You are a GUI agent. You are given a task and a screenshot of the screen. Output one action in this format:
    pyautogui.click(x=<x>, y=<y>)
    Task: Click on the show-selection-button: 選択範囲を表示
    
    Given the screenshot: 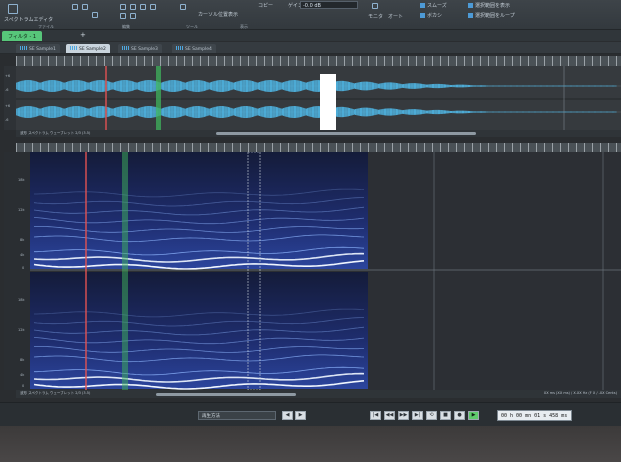 What is the action you would take?
    pyautogui.click(x=489, y=6)
    